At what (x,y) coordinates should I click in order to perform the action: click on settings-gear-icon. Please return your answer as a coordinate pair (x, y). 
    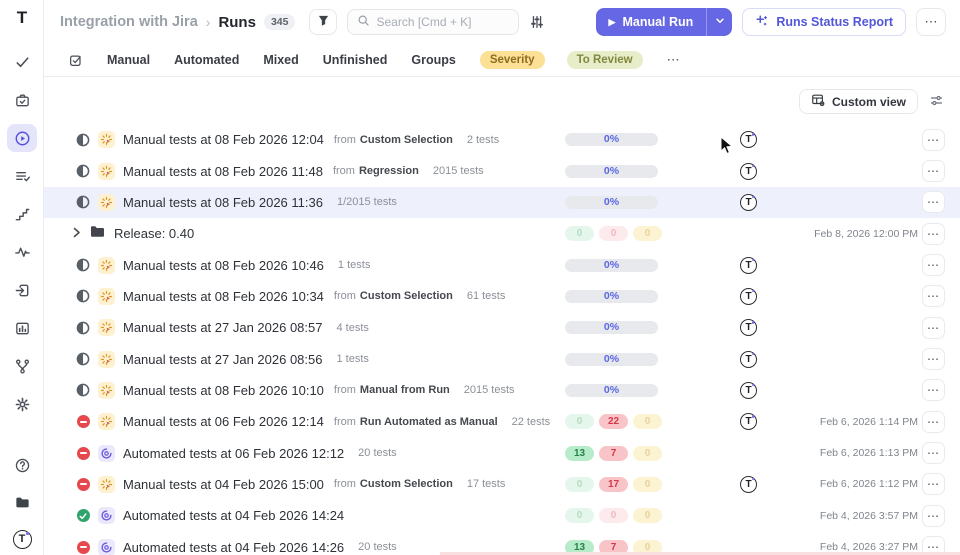
    Looking at the image, I should click on (22, 404).